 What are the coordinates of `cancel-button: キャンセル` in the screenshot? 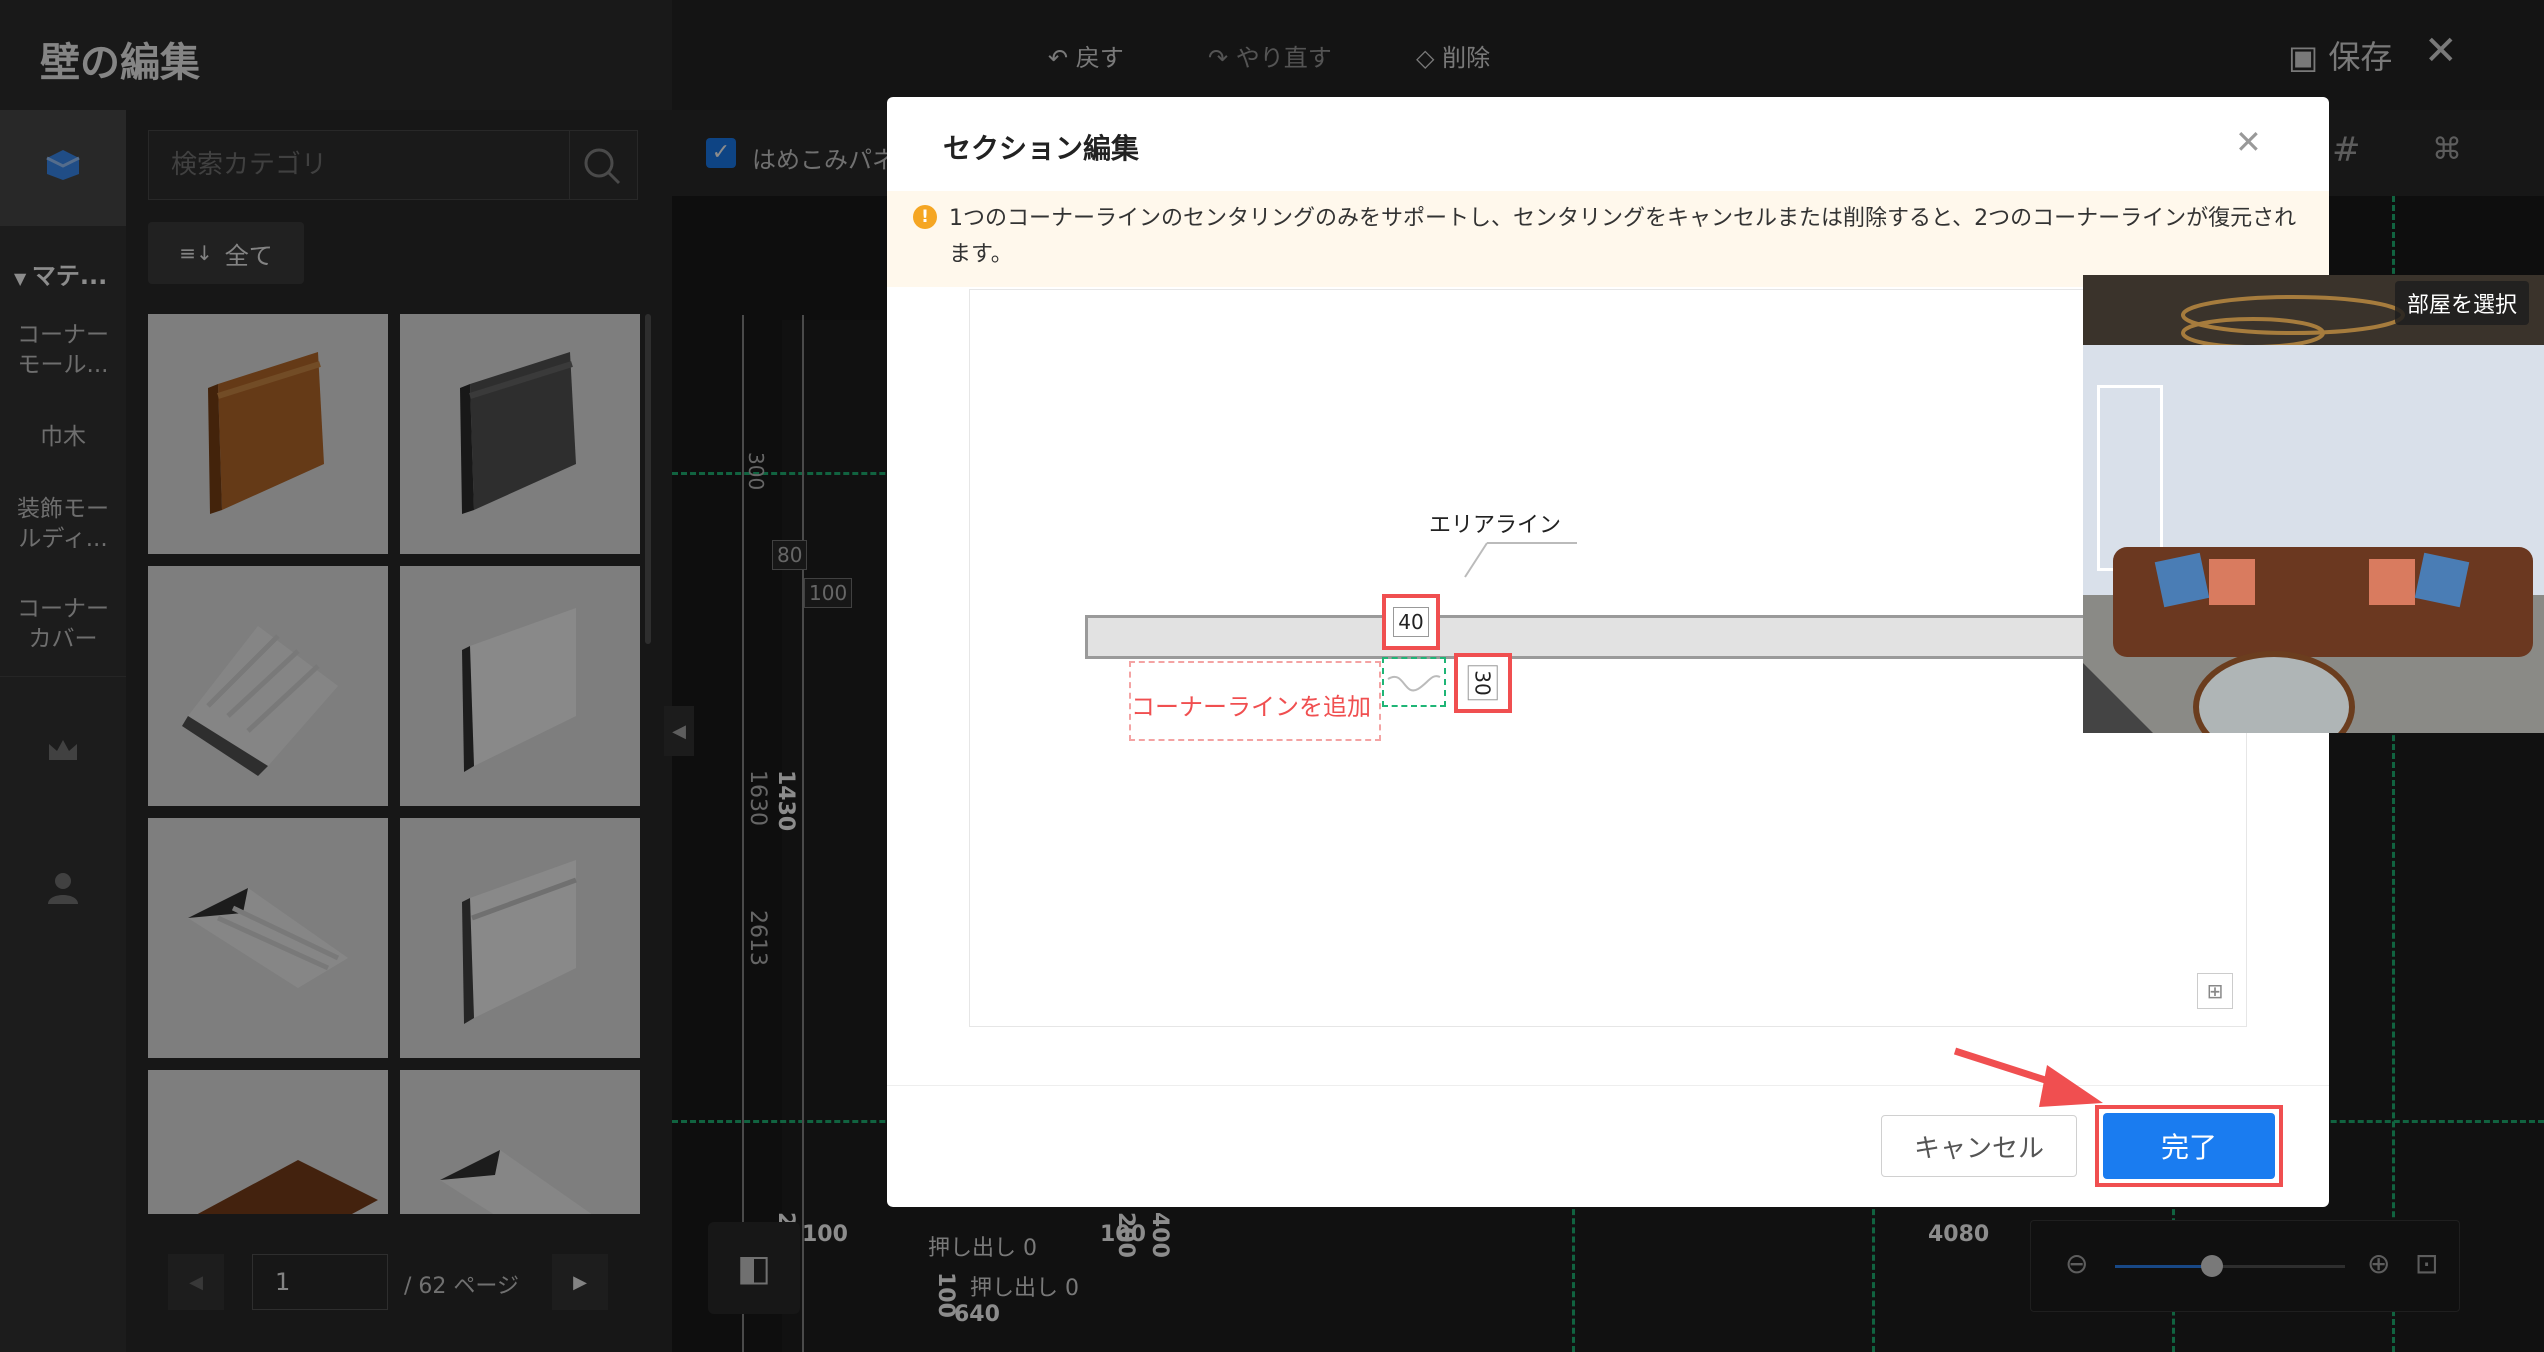 It's located at (1979, 1146).